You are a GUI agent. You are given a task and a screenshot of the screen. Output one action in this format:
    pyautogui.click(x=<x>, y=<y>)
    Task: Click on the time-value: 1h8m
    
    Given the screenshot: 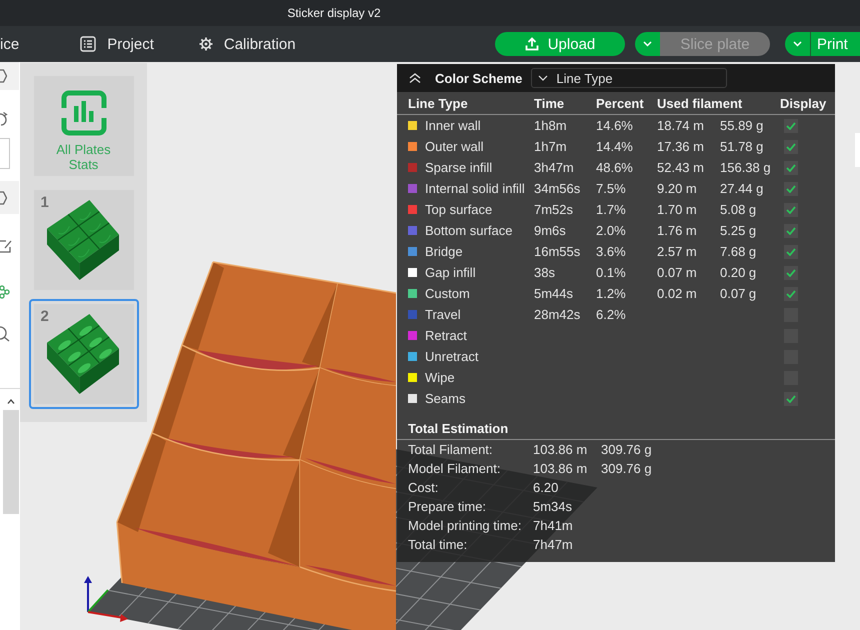 What is the action you would take?
    pyautogui.click(x=550, y=125)
    